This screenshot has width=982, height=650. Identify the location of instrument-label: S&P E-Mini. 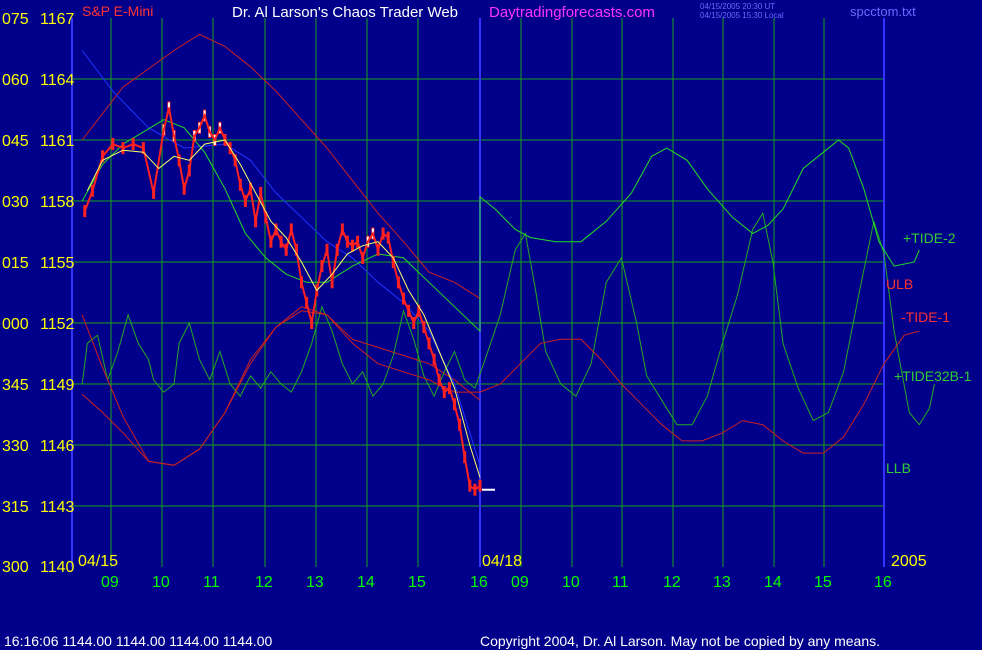
(117, 11).